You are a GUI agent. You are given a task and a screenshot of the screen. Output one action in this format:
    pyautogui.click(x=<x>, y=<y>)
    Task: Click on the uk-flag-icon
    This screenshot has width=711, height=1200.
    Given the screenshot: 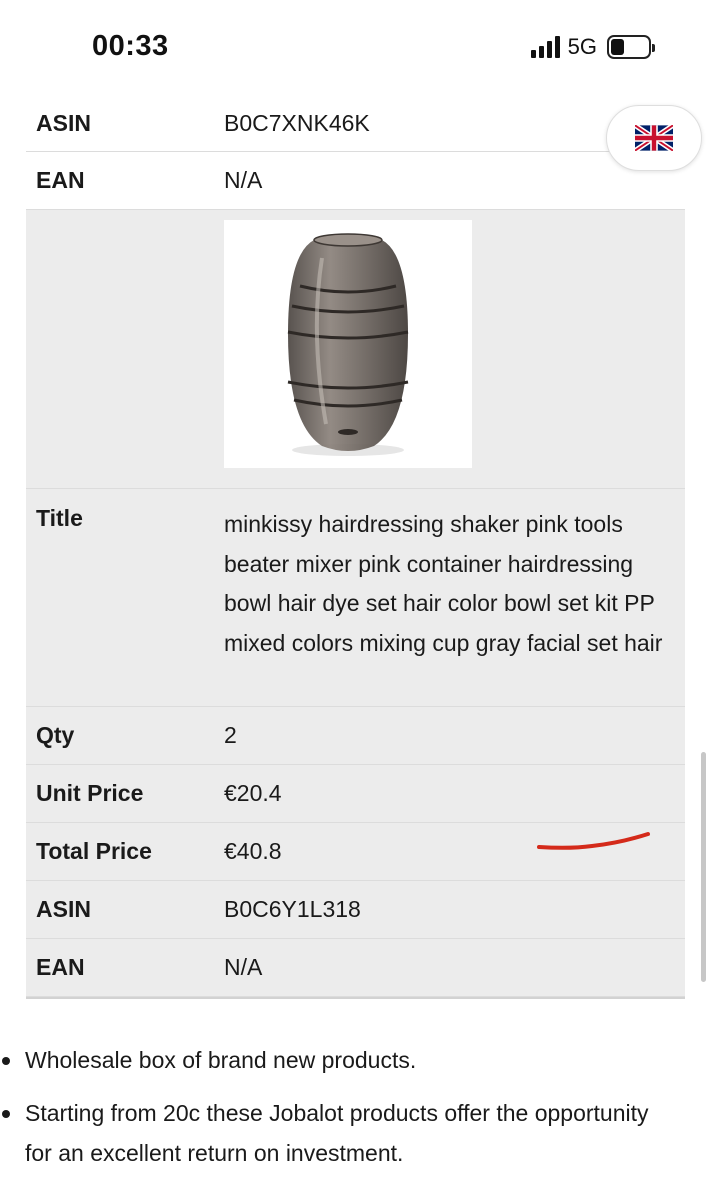 What is the action you would take?
    pyautogui.click(x=654, y=138)
    